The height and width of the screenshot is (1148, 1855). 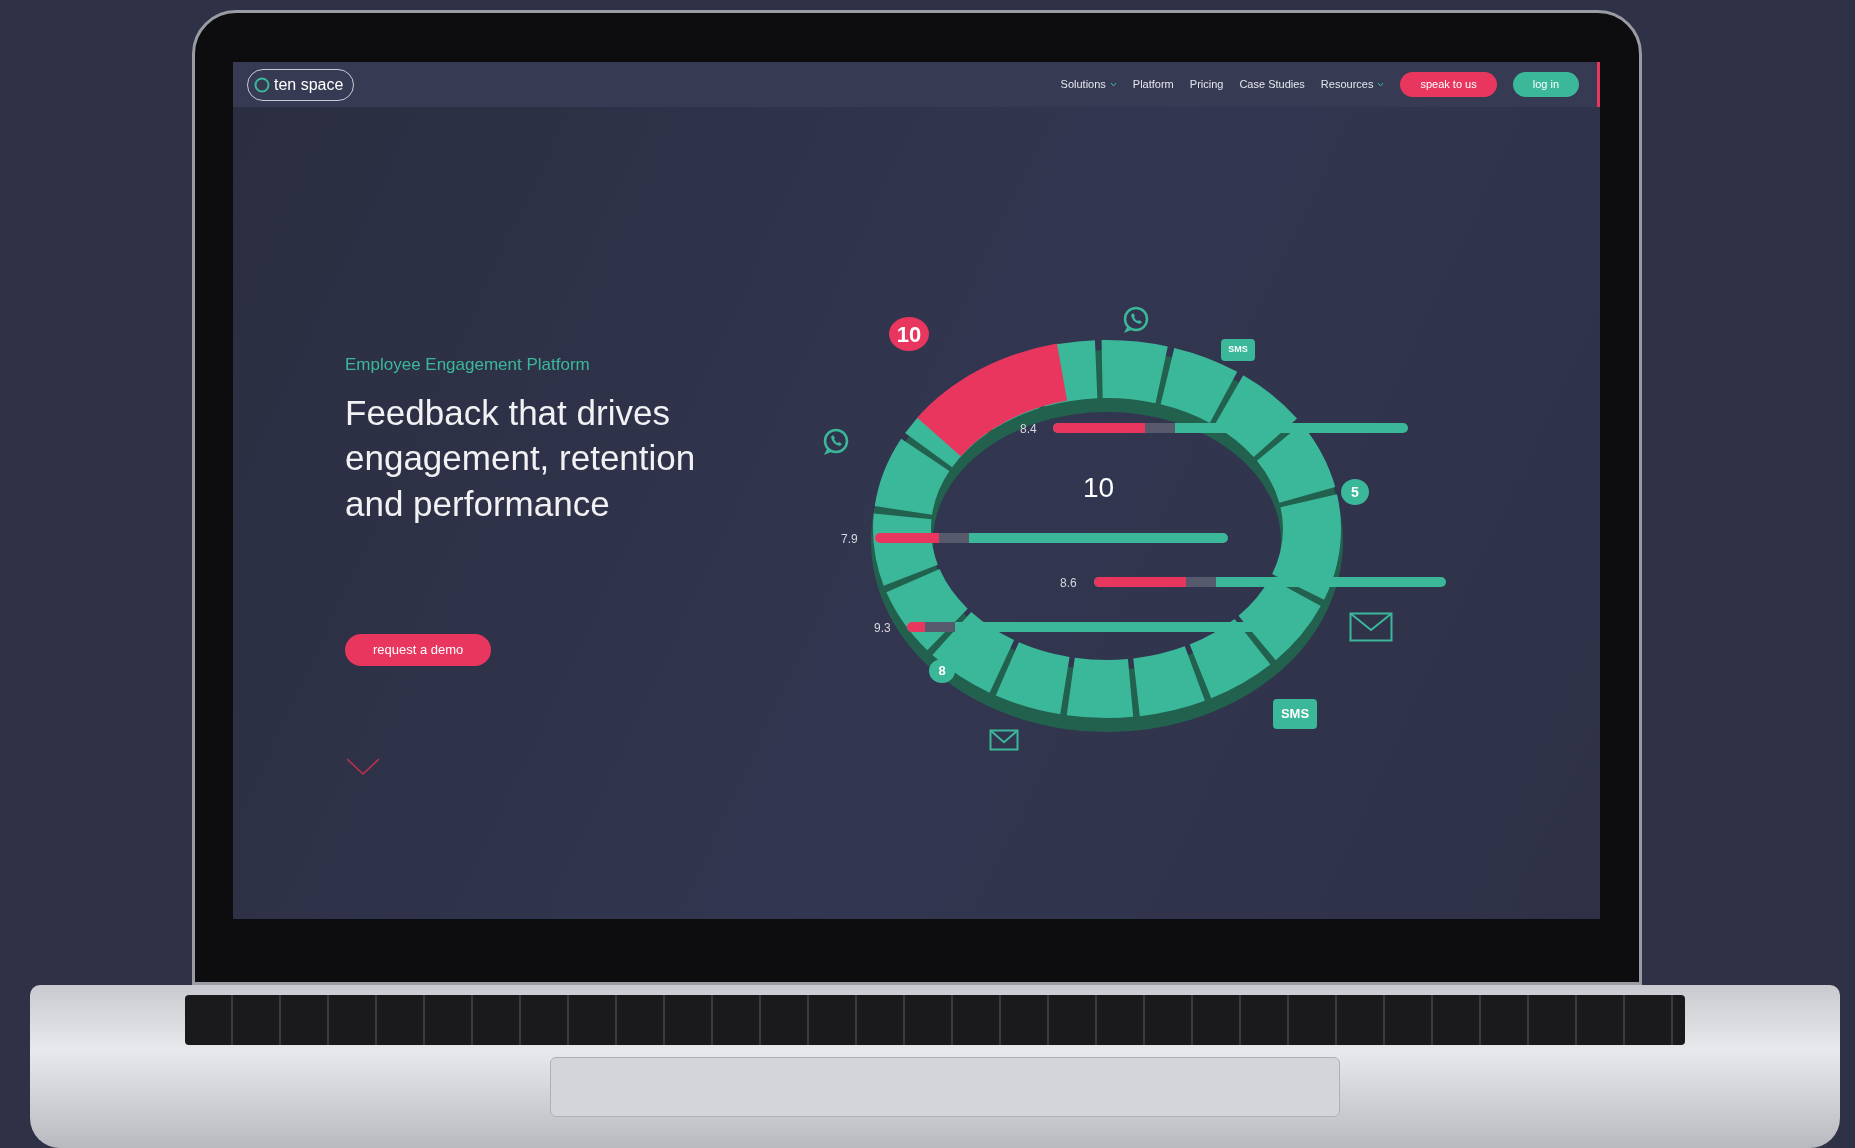 What do you see at coordinates (1355, 492) in the screenshot?
I see `chat-bubble: 5` at bounding box center [1355, 492].